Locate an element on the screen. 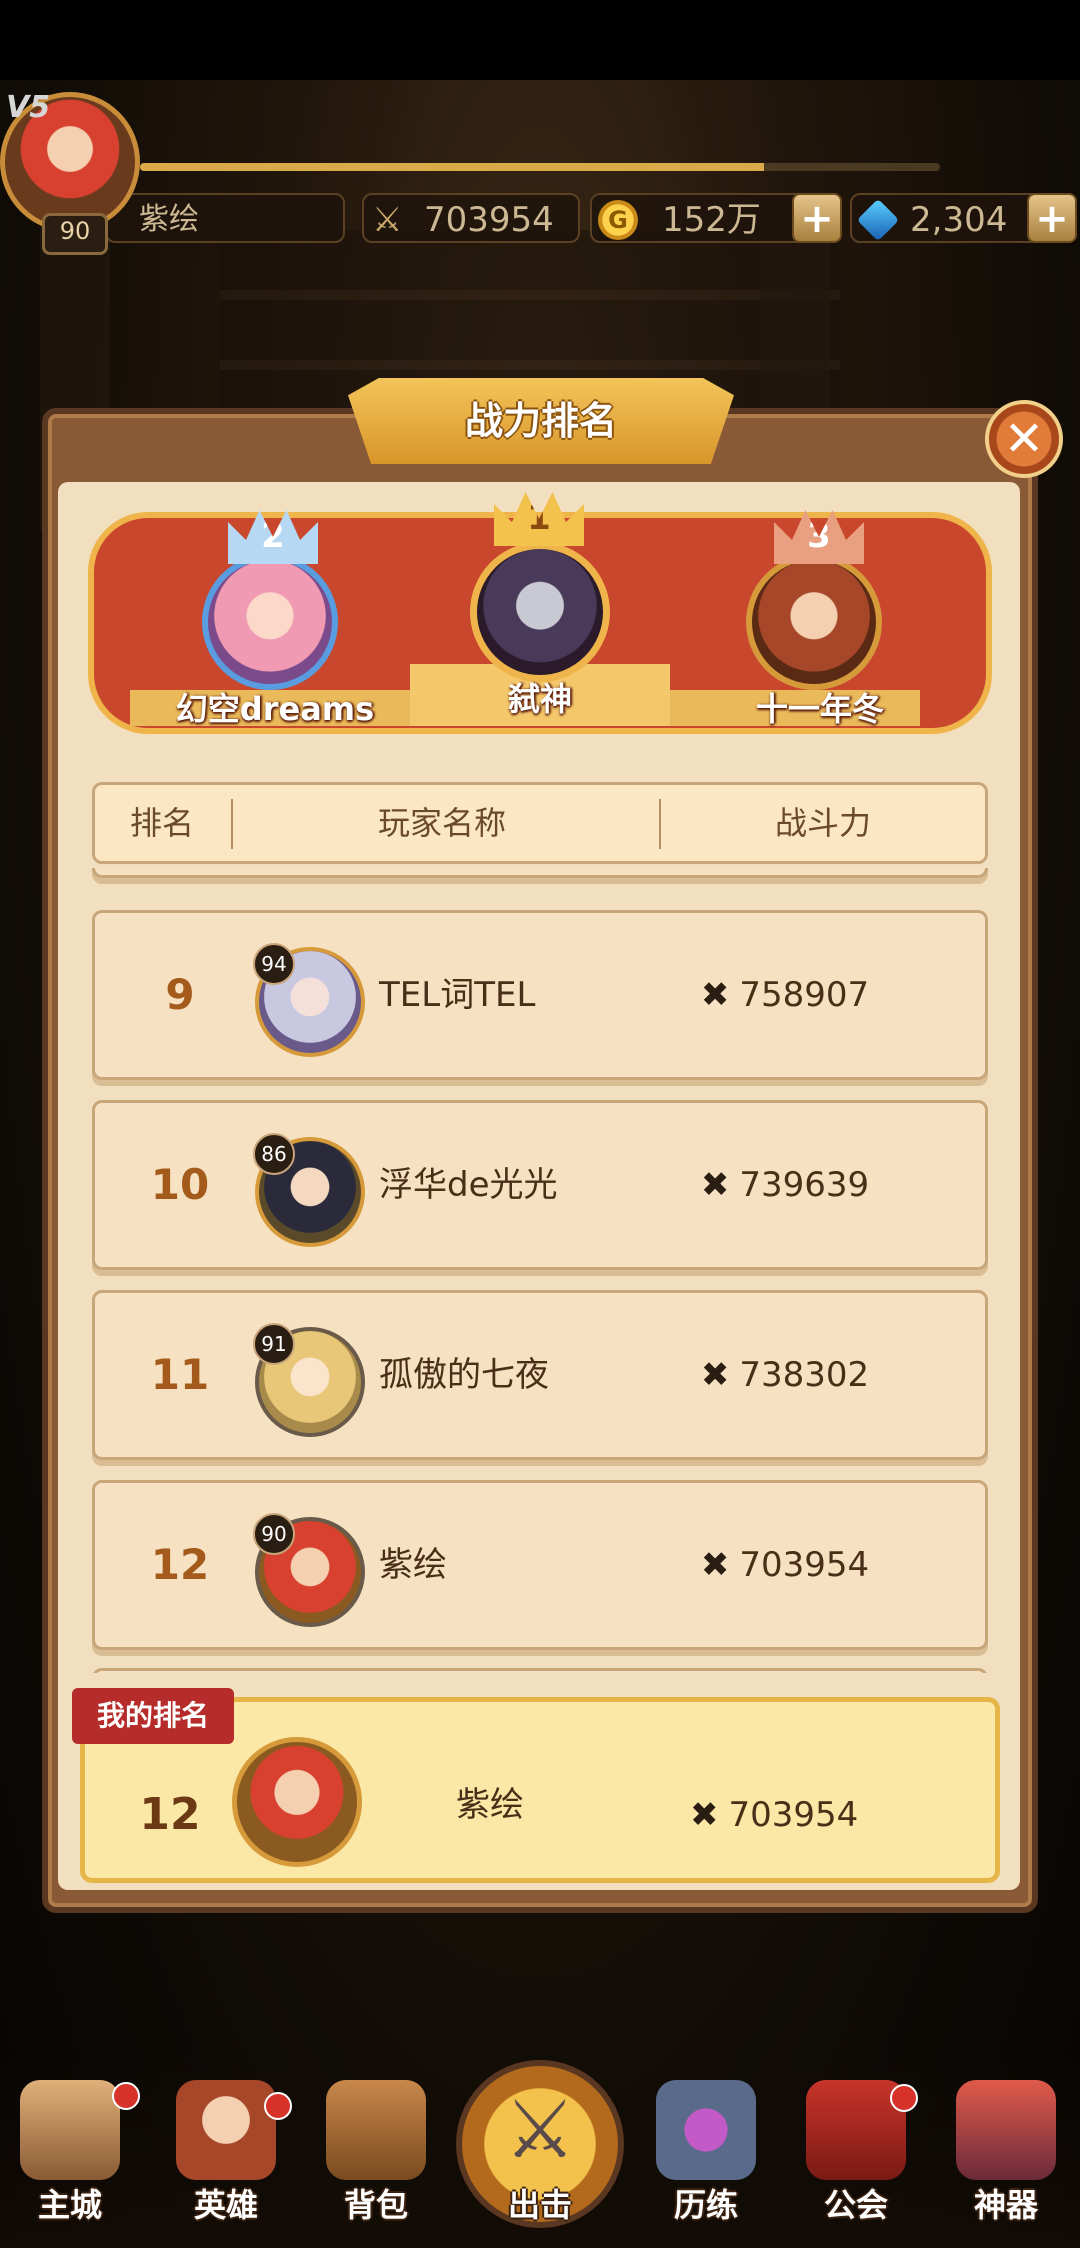  nav-training: 历练 is located at coordinates (706, 2160).